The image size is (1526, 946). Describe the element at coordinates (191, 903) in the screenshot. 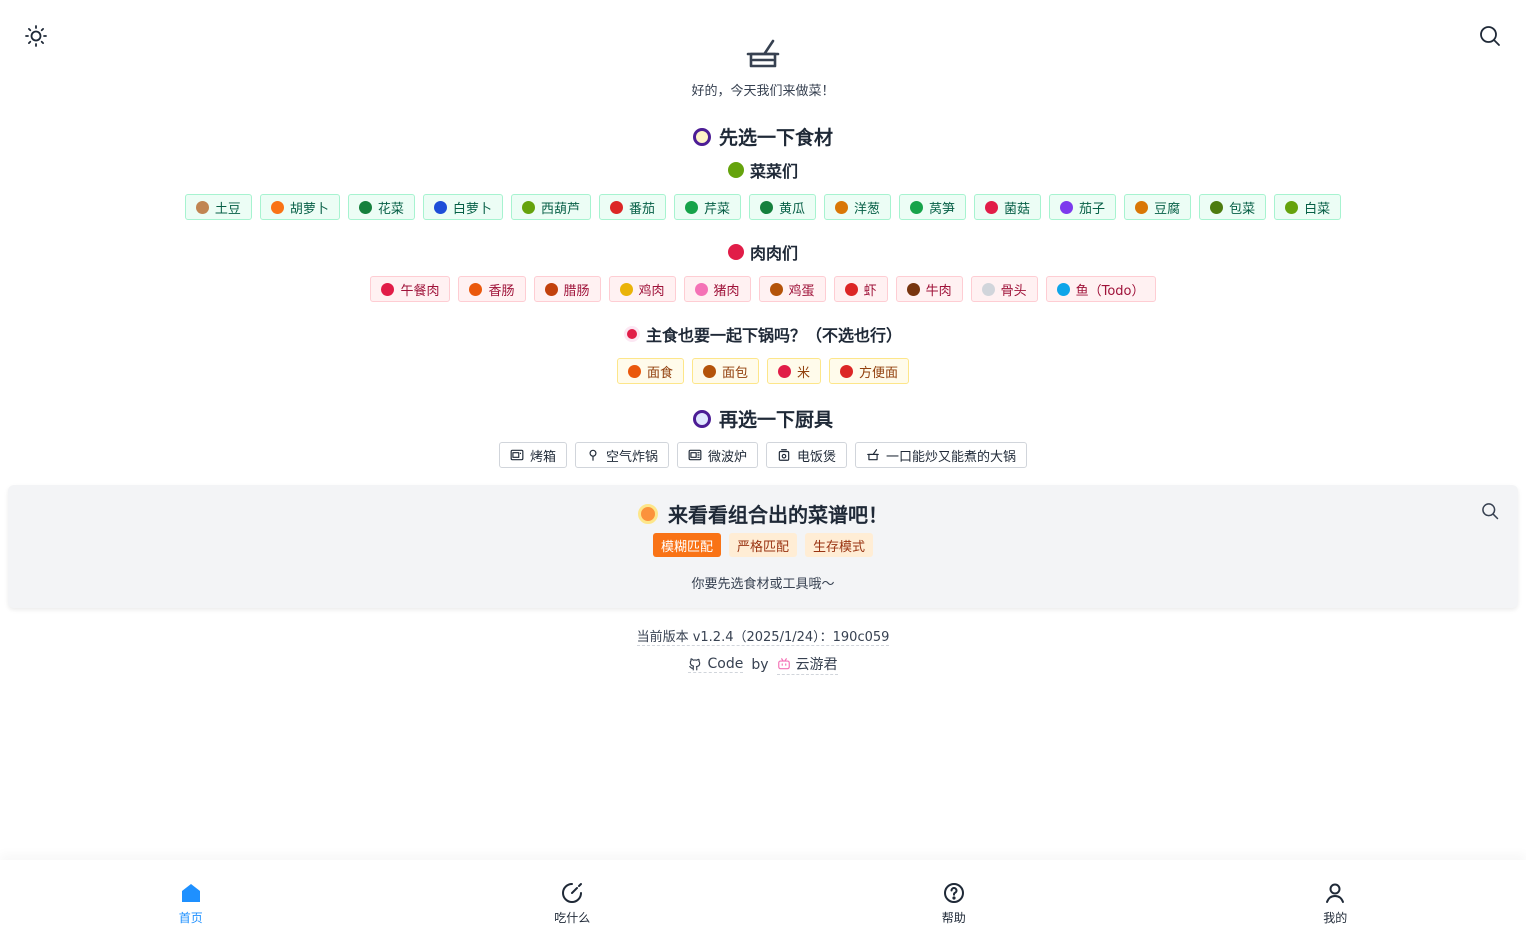

I see `nav-home: 首页` at that location.